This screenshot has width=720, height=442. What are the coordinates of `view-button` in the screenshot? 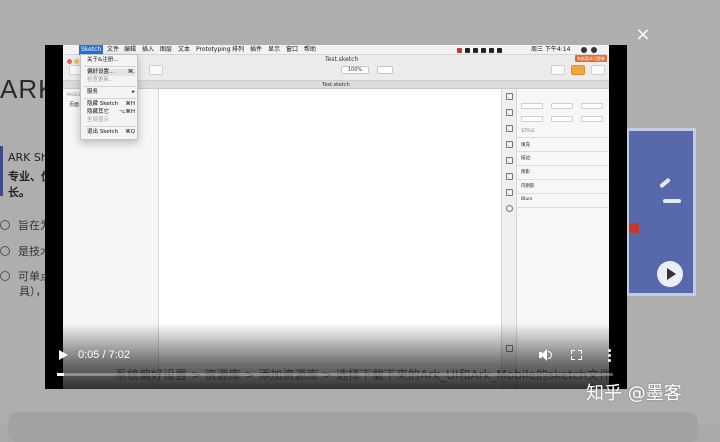 It's located at (385, 70).